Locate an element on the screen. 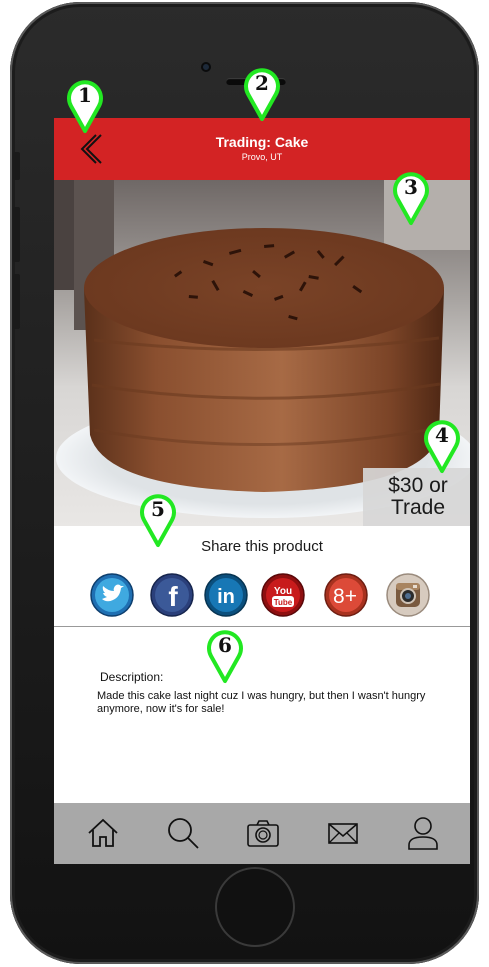 The image size is (489, 967). linkedin-share-button: in is located at coordinates (226, 595).